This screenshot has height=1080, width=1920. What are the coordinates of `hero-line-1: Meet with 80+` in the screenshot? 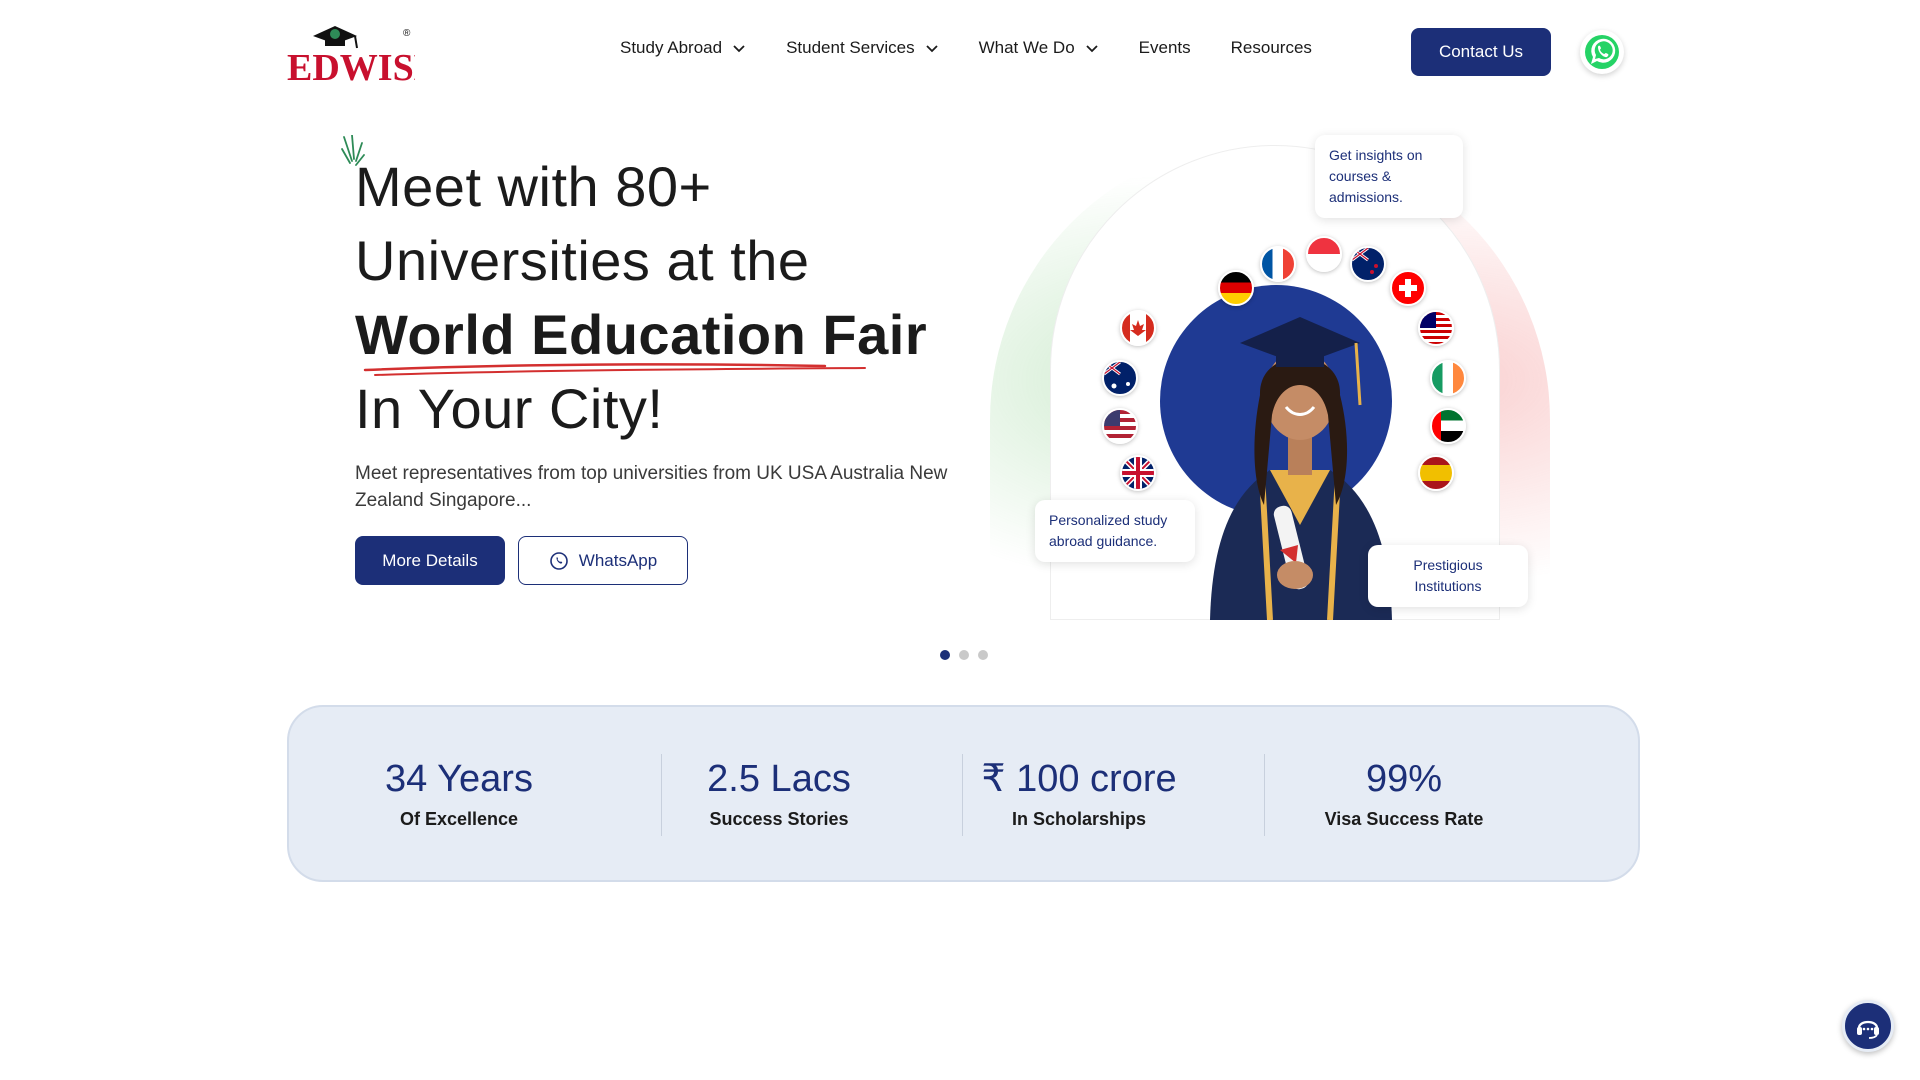 It's located at (533, 186).